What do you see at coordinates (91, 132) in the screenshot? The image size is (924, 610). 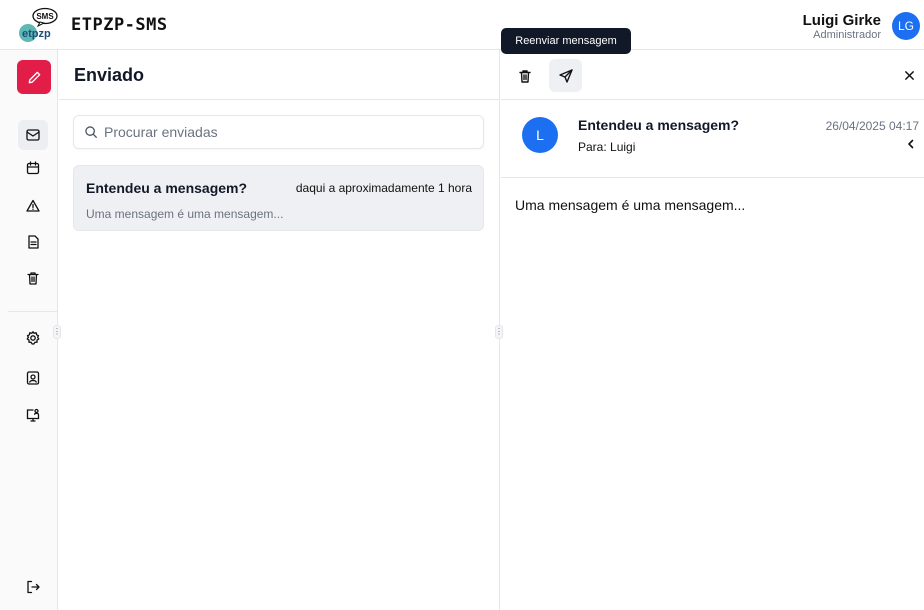 I see `search-icon` at bounding box center [91, 132].